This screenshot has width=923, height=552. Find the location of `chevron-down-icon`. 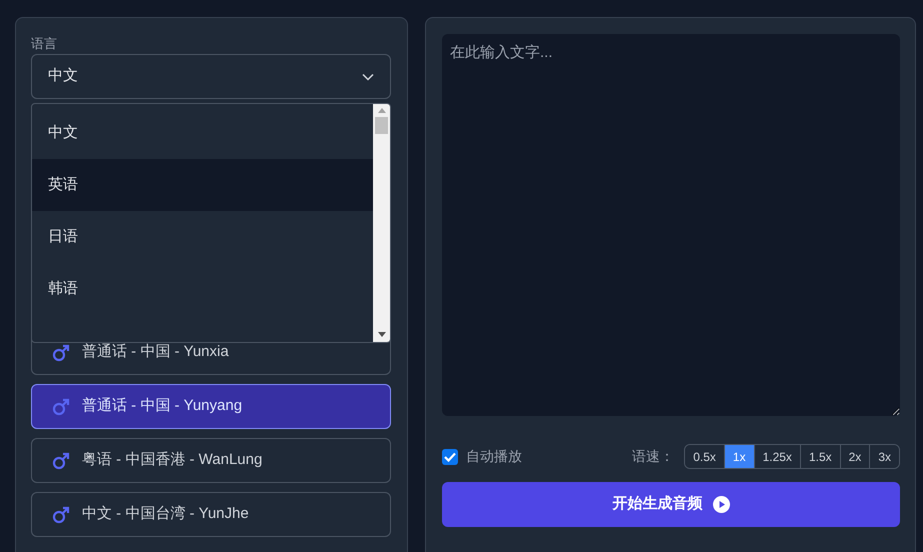

chevron-down-icon is located at coordinates (368, 76).